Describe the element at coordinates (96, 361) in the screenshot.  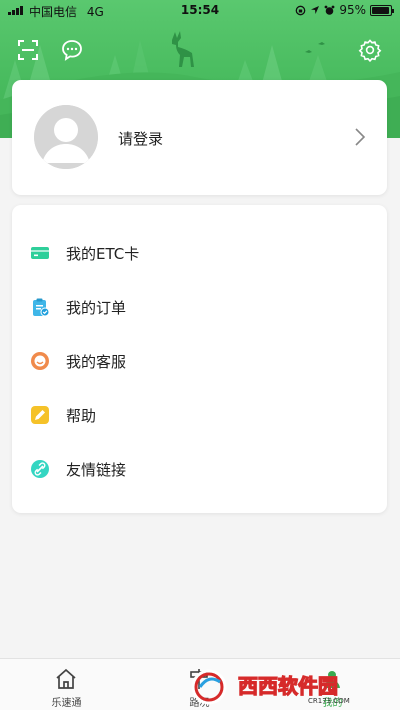
I see `menu-label-customer-service: 我的客服` at that location.